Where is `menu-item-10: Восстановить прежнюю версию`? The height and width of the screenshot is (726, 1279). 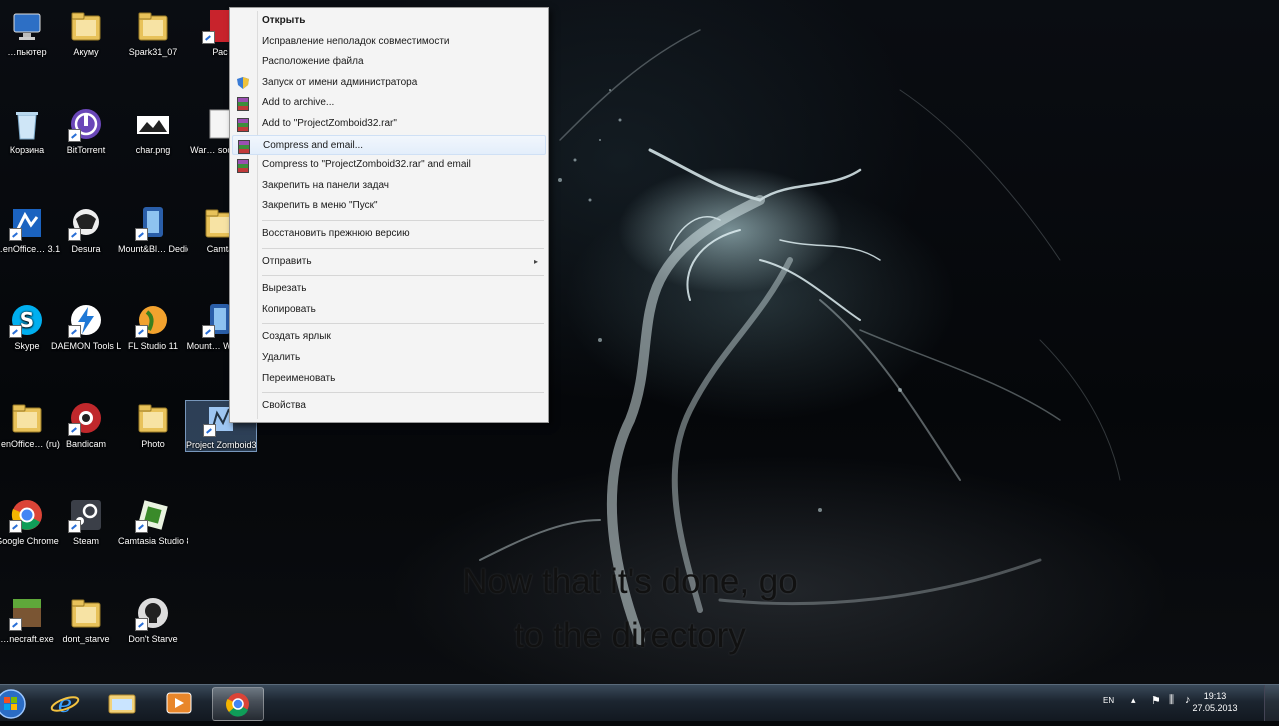
menu-item-10: Восстановить прежнюю версию is located at coordinates (389, 234).